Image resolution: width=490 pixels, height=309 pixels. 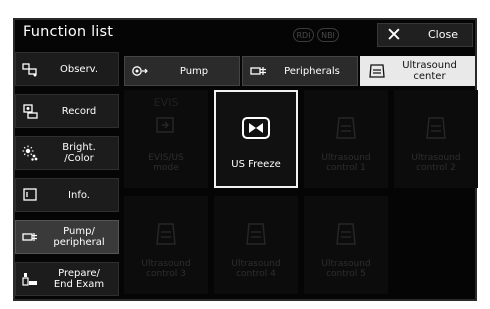 What do you see at coordinates (67, 195) in the screenshot?
I see `sidebar-item-info: Info.` at bounding box center [67, 195].